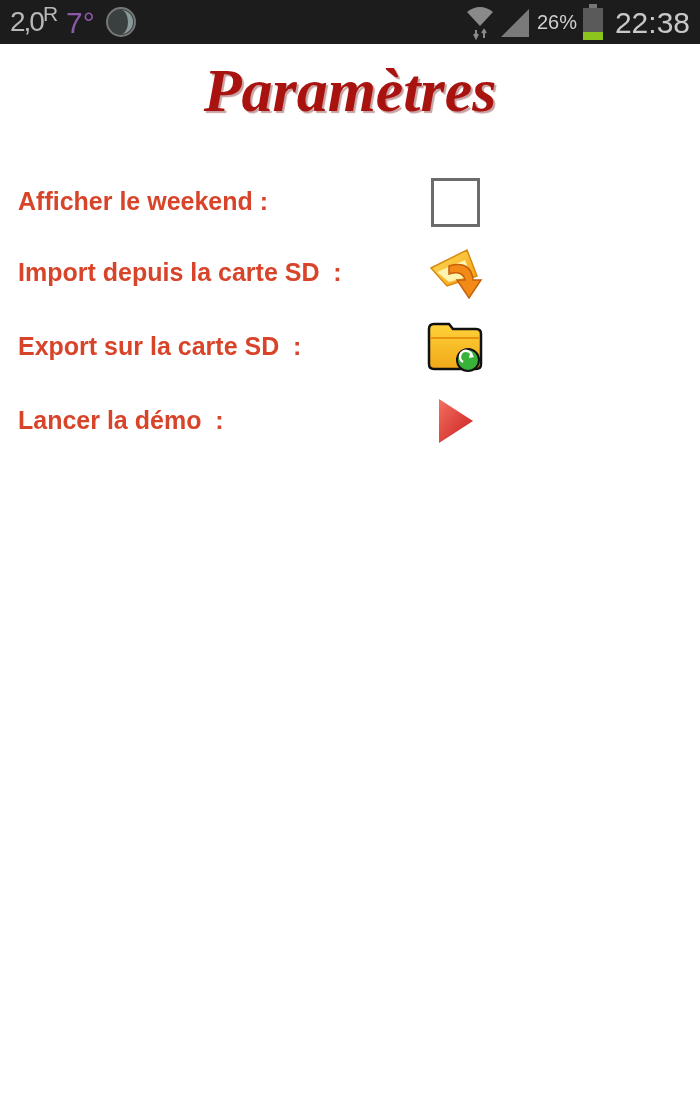 The height and width of the screenshot is (1120, 700). What do you see at coordinates (455, 347) in the screenshot?
I see `folder-icon` at bounding box center [455, 347].